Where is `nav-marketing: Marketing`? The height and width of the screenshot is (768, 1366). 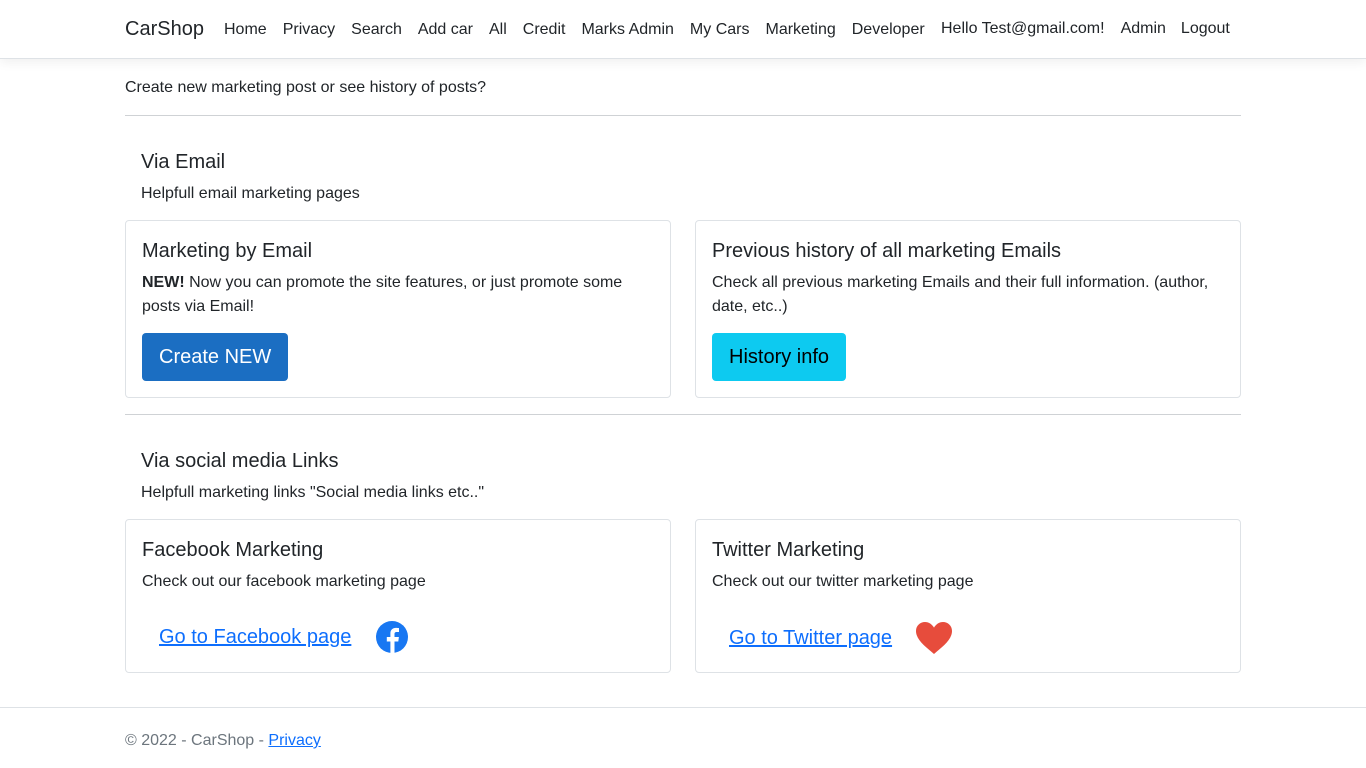 nav-marketing: Marketing is located at coordinates (800, 30).